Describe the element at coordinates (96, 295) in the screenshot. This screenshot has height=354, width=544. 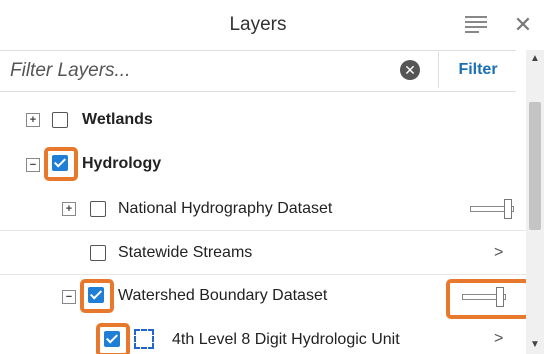
I see `layer-checkbox-watershed-boundary-dataset` at that location.